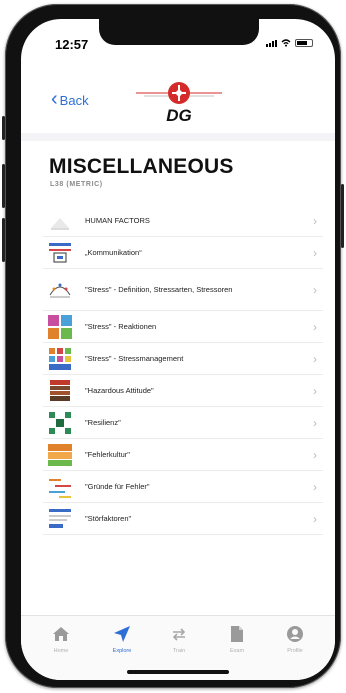 The image size is (346, 693). I want to click on logo-text: DG, so click(179, 115).